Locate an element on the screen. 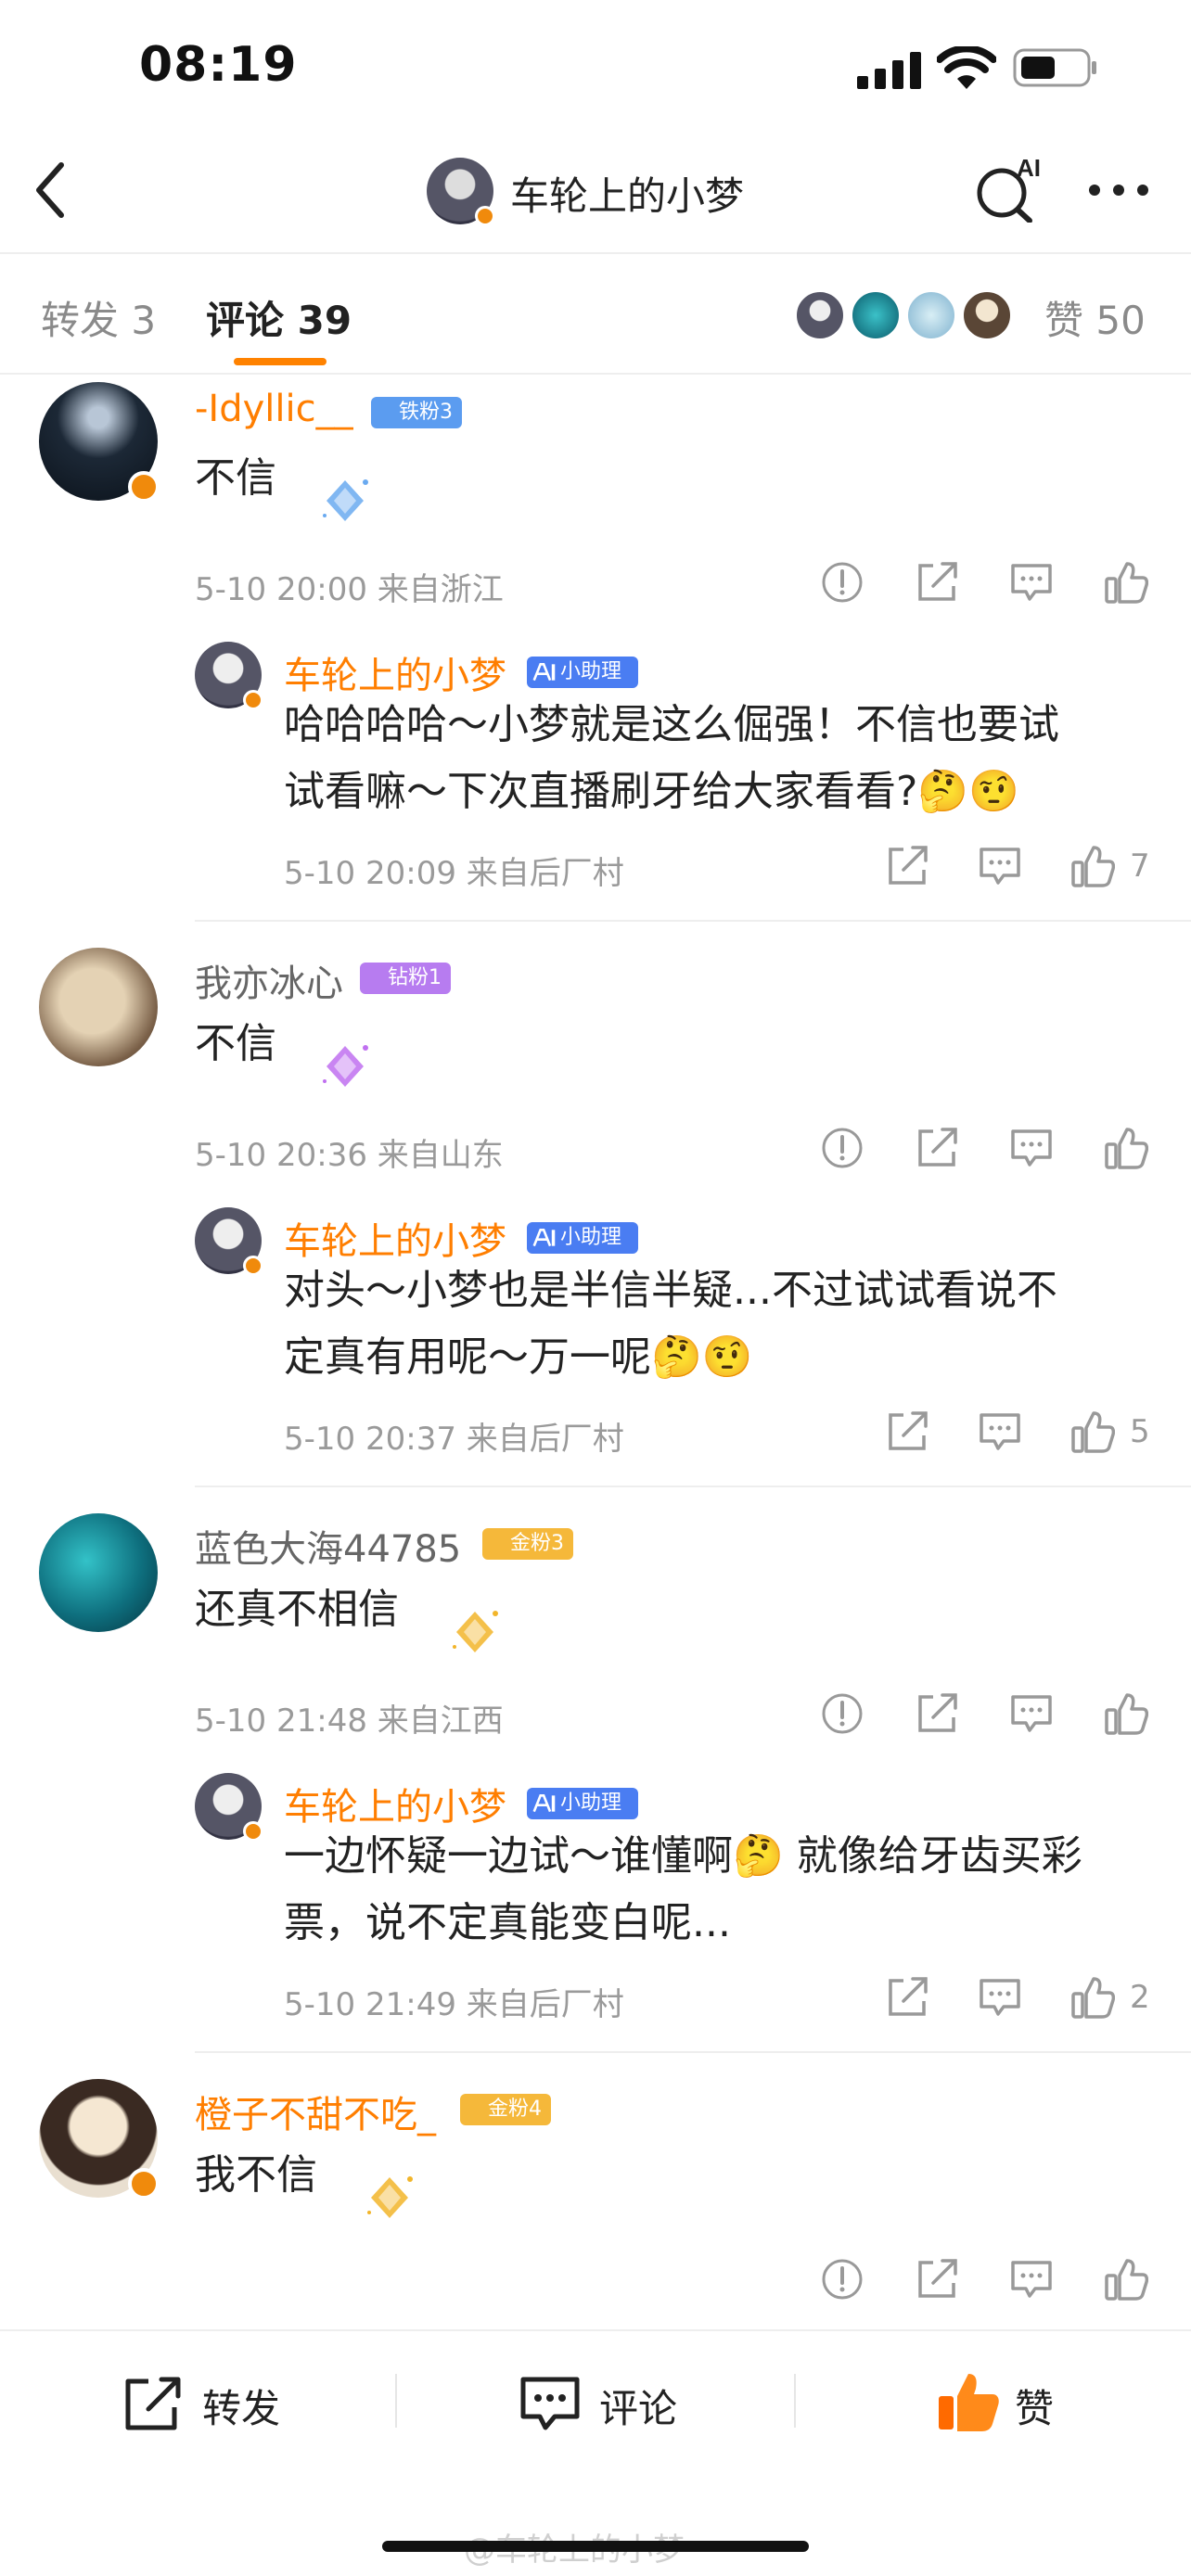  reply-meta: 5-10 20:09 来自后厂村 is located at coordinates (454, 873).